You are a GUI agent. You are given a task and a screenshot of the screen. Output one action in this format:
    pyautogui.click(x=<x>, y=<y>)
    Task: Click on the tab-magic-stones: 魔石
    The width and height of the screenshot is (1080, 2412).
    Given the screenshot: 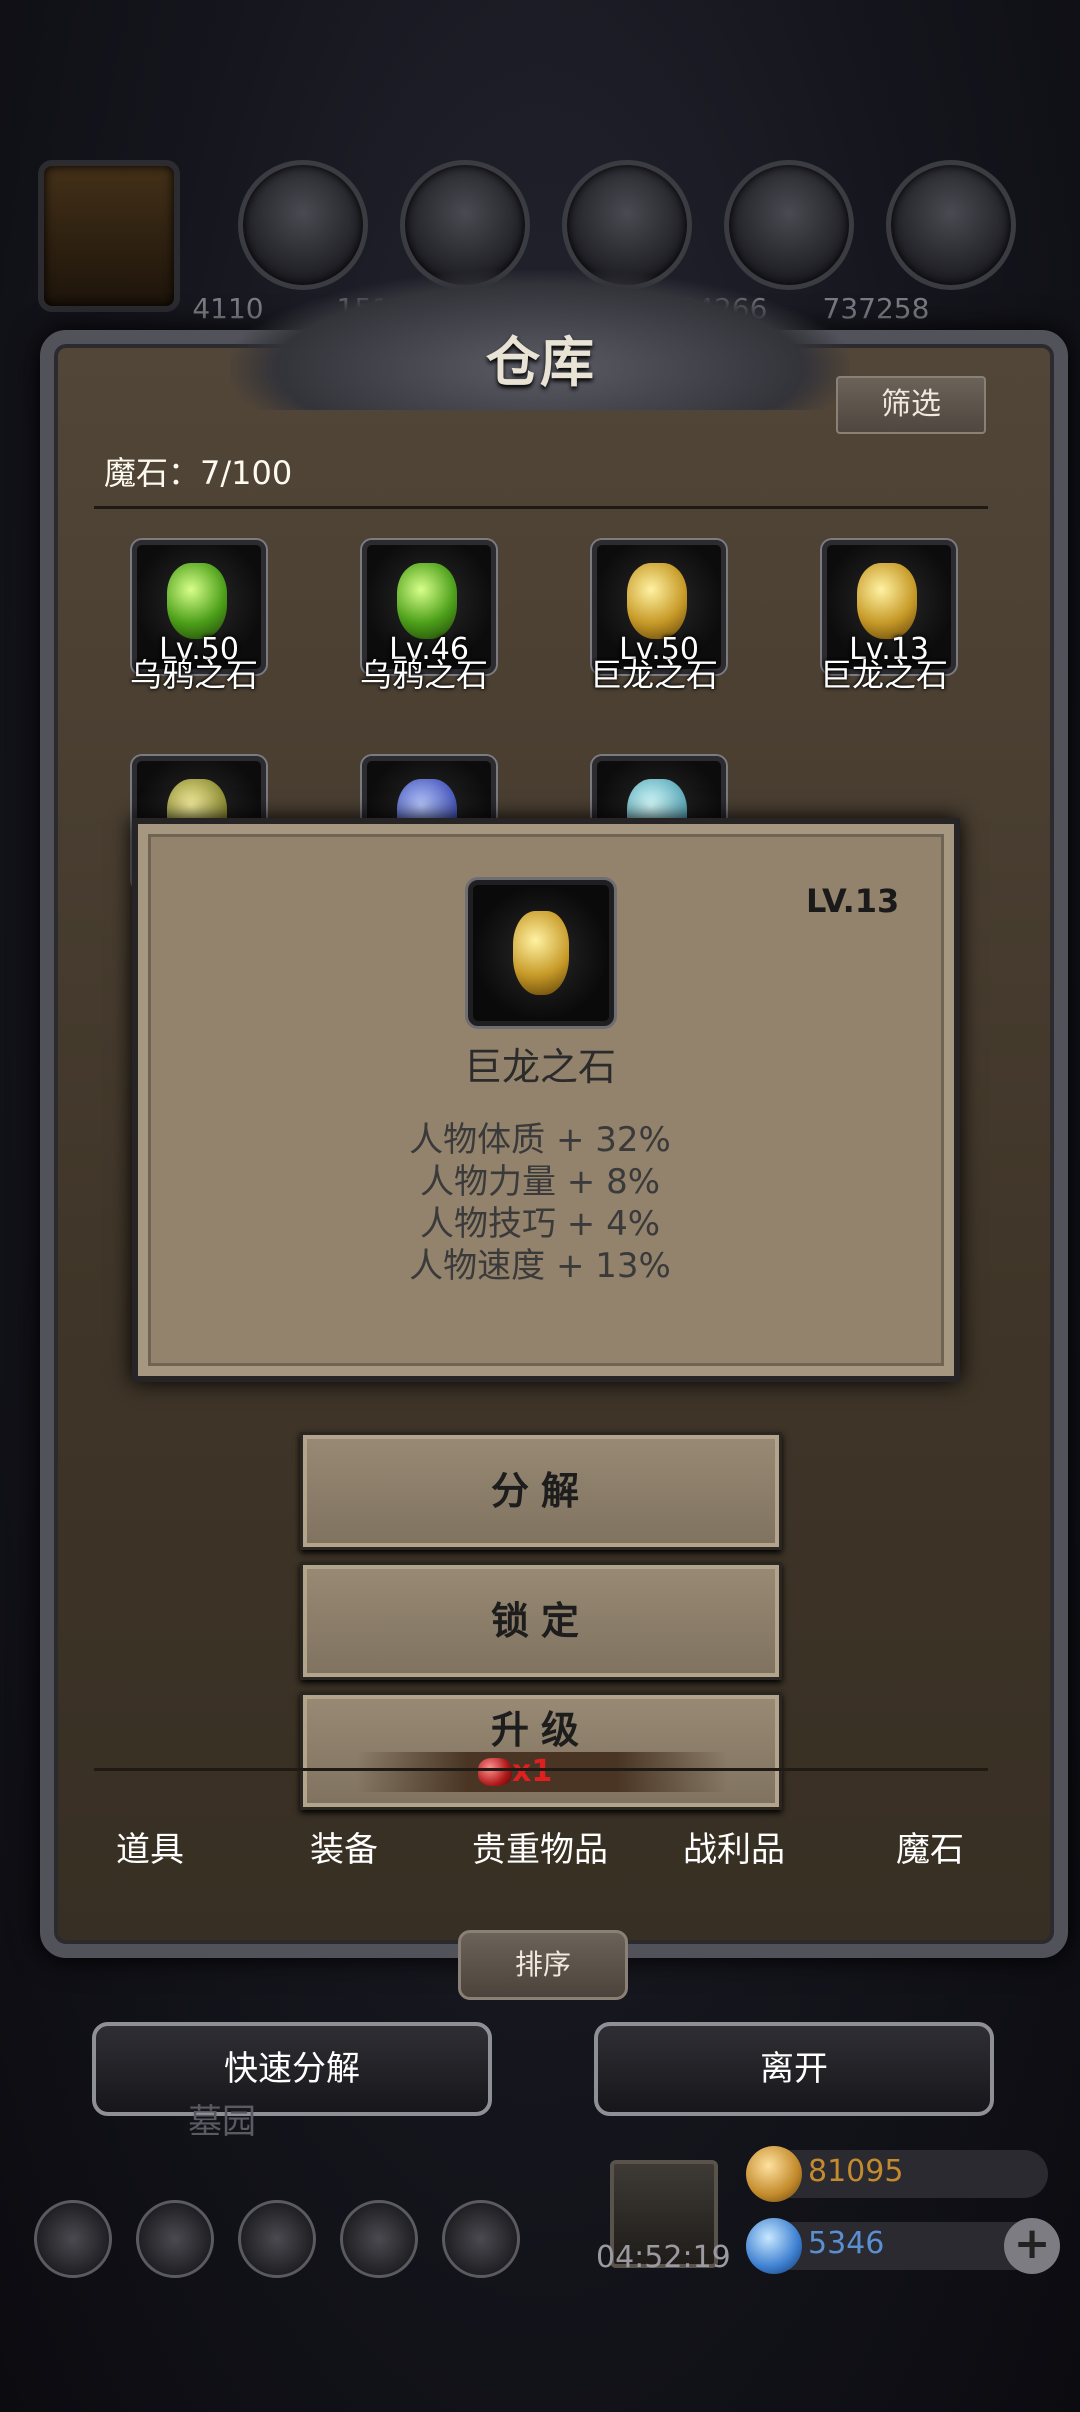 What is the action you would take?
    pyautogui.click(x=930, y=1846)
    